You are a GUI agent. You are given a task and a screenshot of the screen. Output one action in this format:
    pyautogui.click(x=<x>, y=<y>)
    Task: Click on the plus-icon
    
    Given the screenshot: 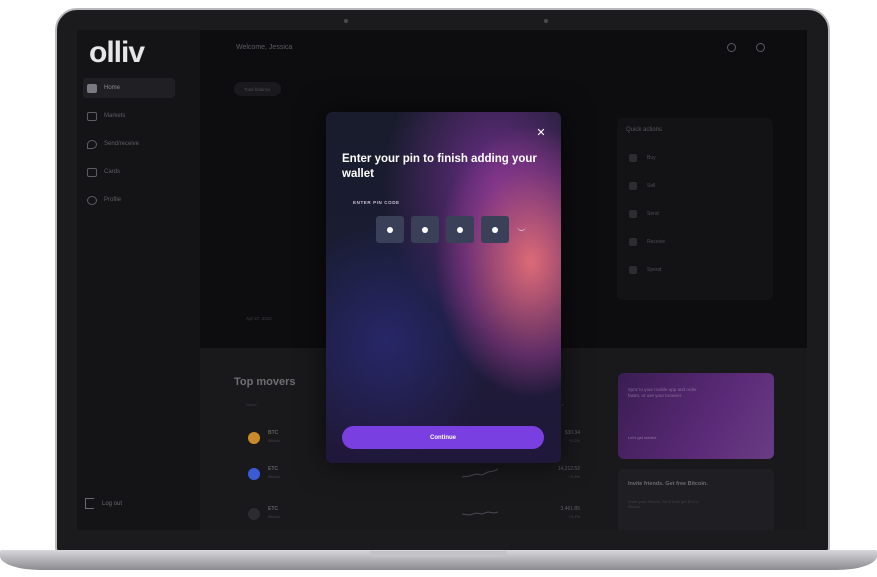 What is the action you would take?
    pyautogui.click(x=633, y=158)
    